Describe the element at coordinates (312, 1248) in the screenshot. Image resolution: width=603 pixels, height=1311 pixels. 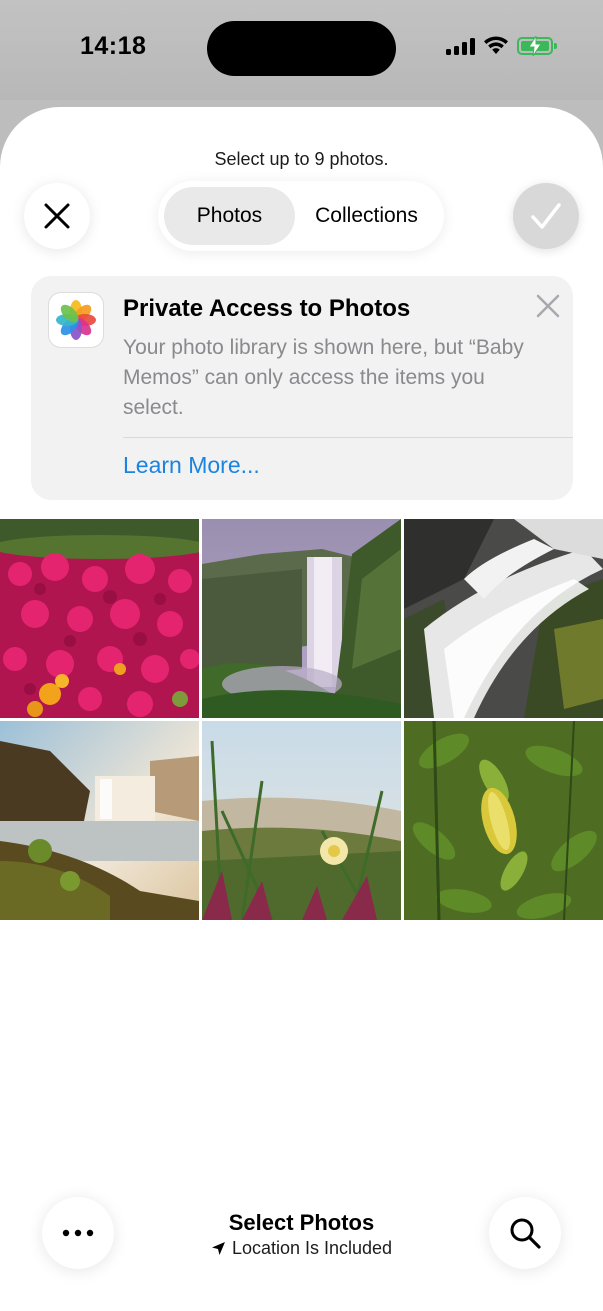
I see `location-status-text: Location Is Included` at that location.